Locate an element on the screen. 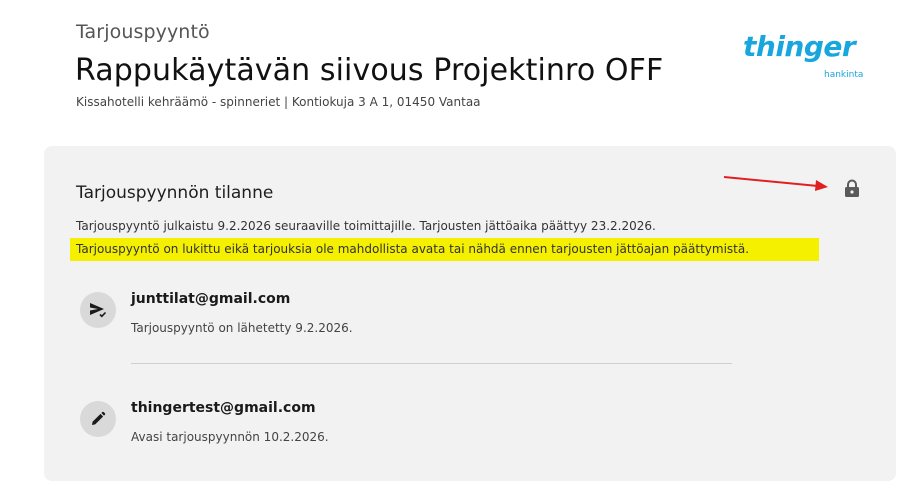  page-subtitle: Tarjouspyyntö is located at coordinates (143, 32).